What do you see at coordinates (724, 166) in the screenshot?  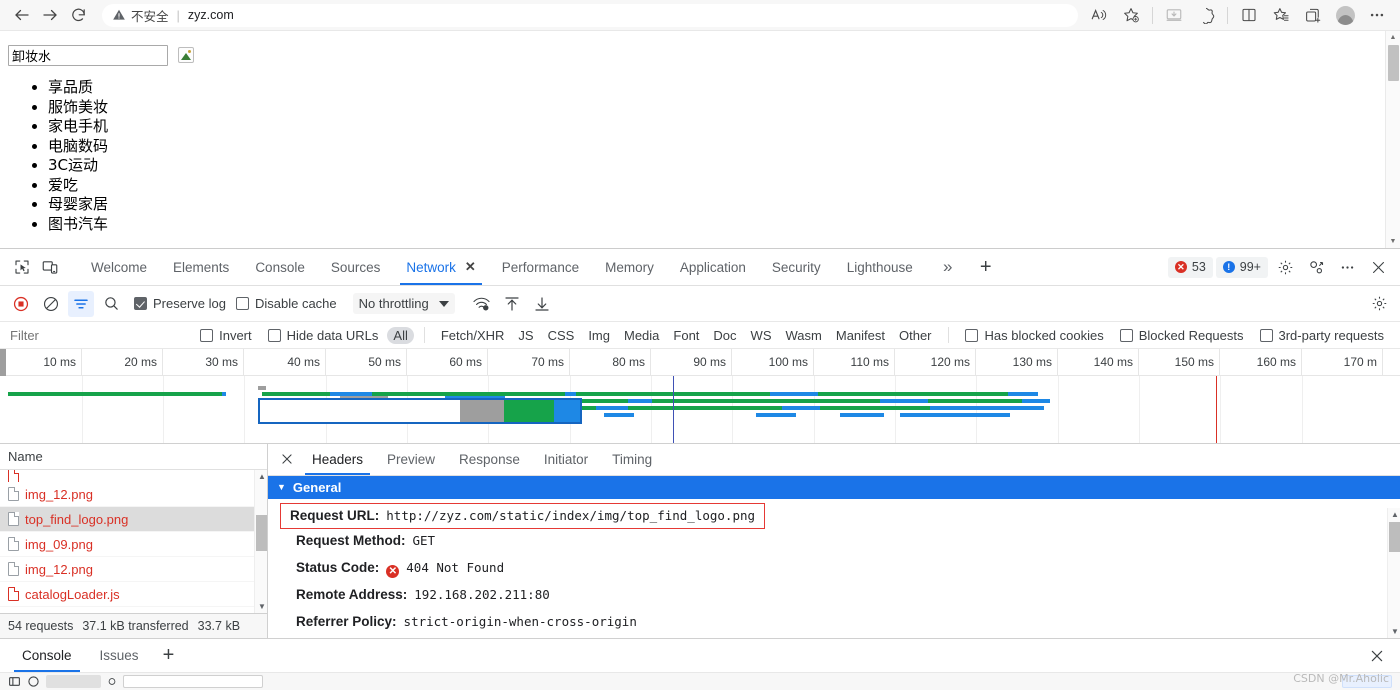 I see `list-item: 3C运动` at bounding box center [724, 166].